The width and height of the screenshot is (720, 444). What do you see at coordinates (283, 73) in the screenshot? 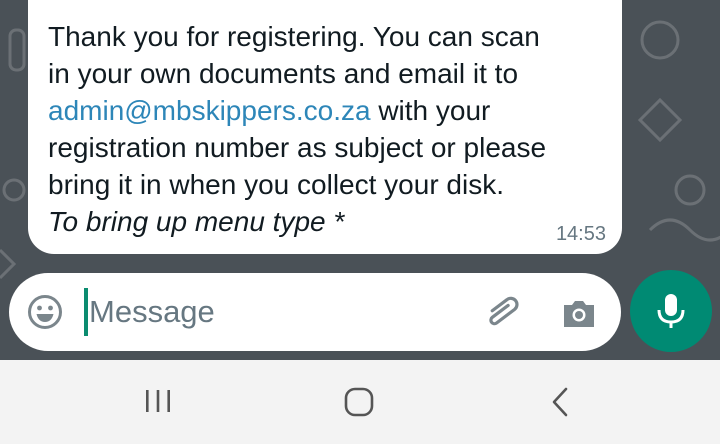
I see `message-line: in your own documents and email it to` at bounding box center [283, 73].